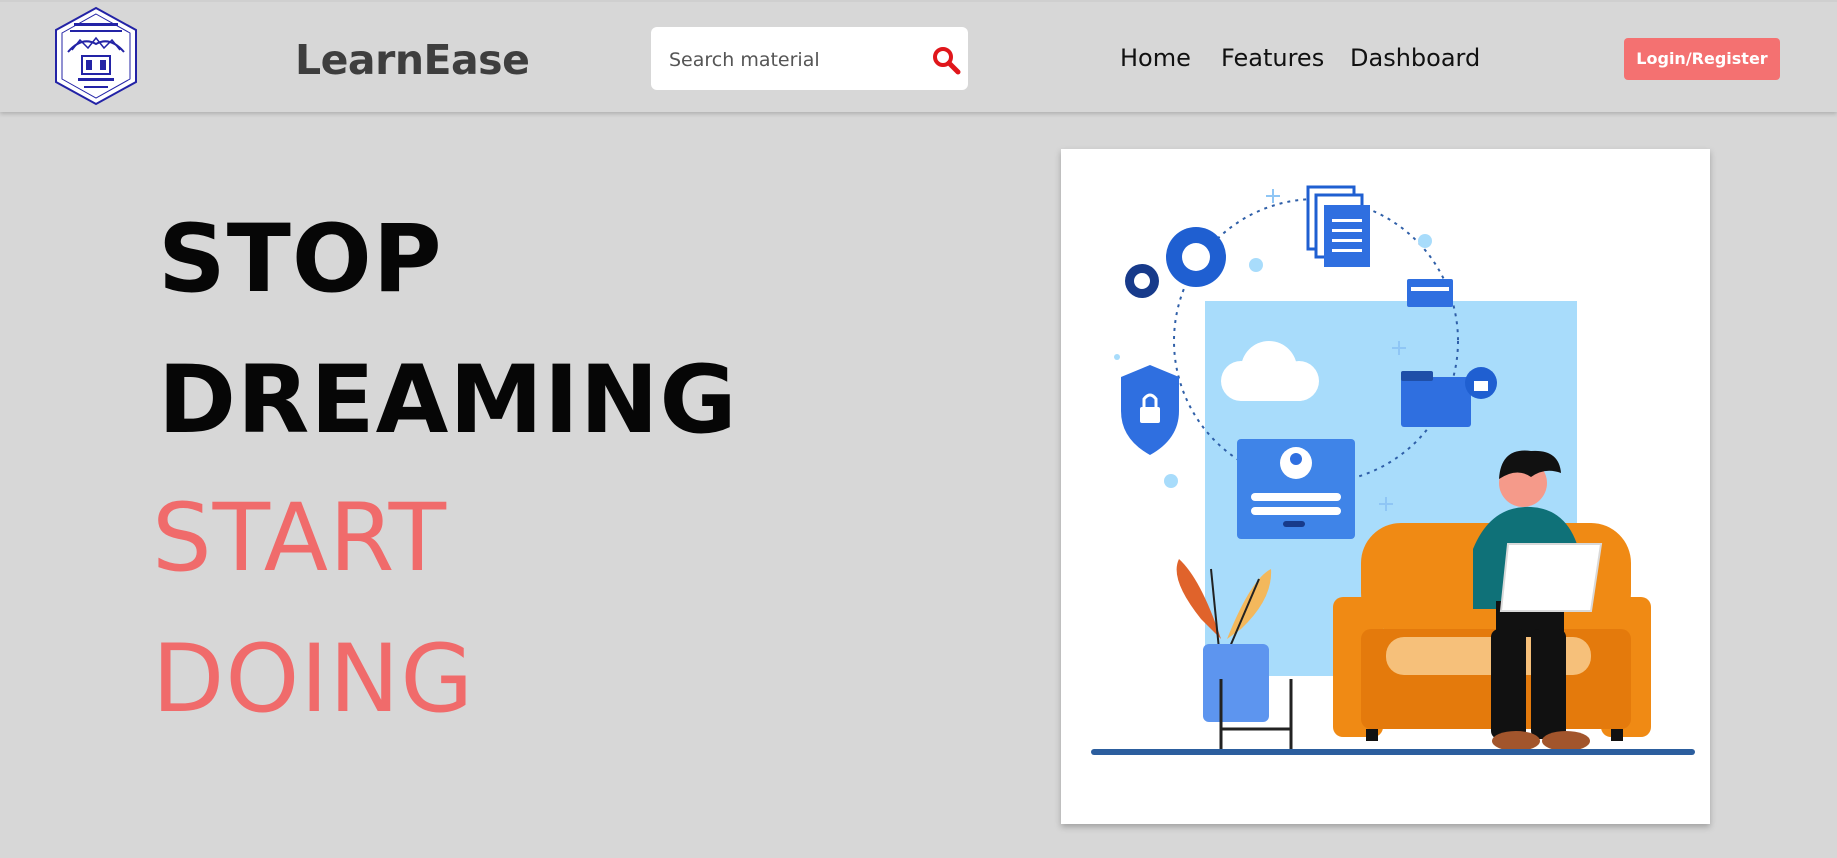 The height and width of the screenshot is (858, 1837). What do you see at coordinates (1415, 58) in the screenshot?
I see `nav-dashboard-link: Dashboard` at bounding box center [1415, 58].